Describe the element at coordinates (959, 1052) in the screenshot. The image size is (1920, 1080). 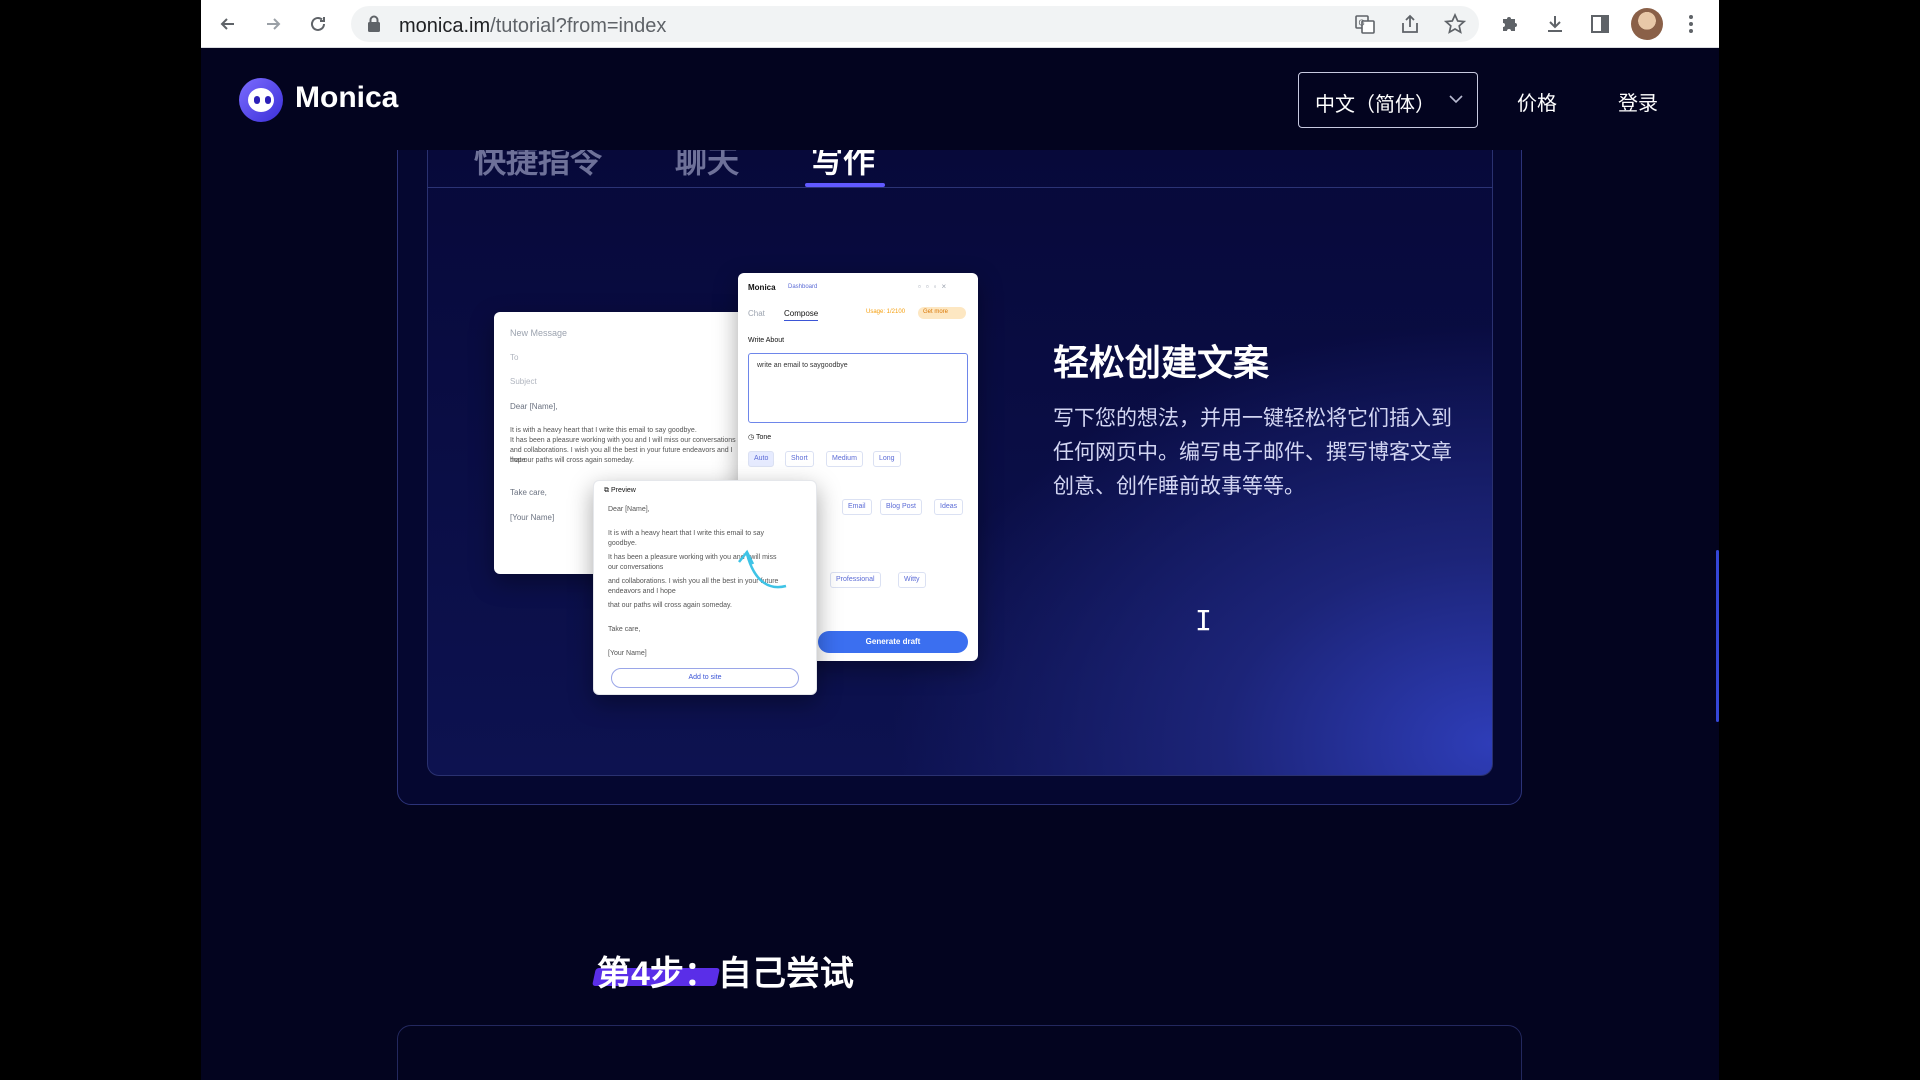
I see `try-yourself-card` at that location.